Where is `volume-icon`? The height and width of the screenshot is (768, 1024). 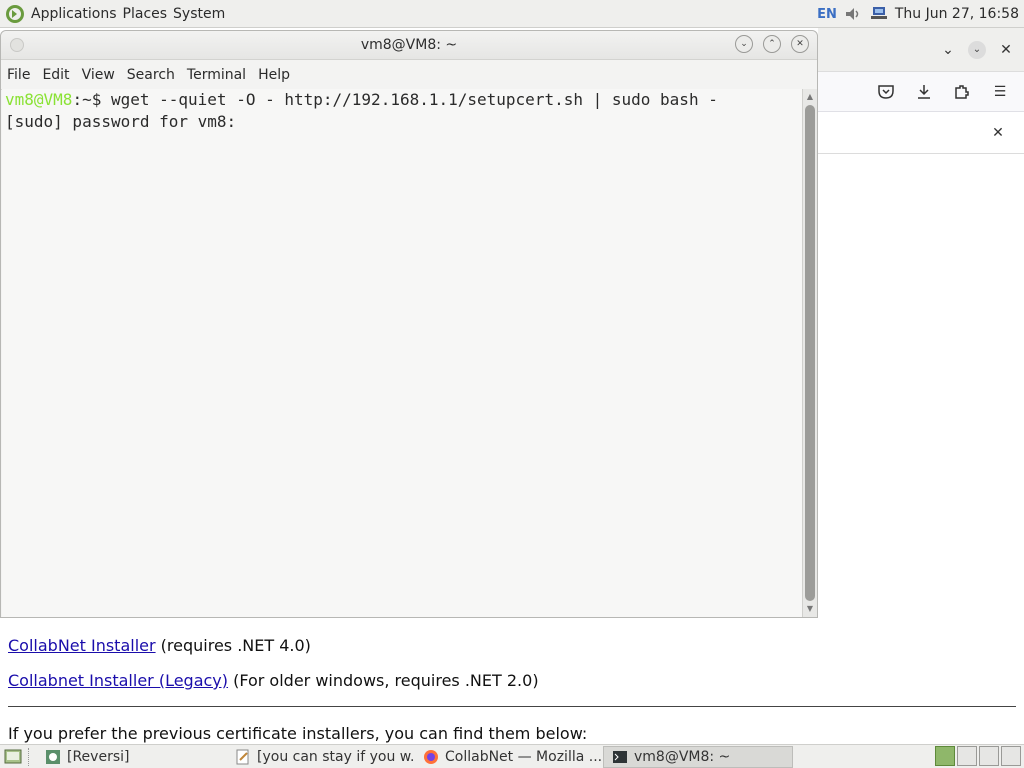 volume-icon is located at coordinates (853, 14).